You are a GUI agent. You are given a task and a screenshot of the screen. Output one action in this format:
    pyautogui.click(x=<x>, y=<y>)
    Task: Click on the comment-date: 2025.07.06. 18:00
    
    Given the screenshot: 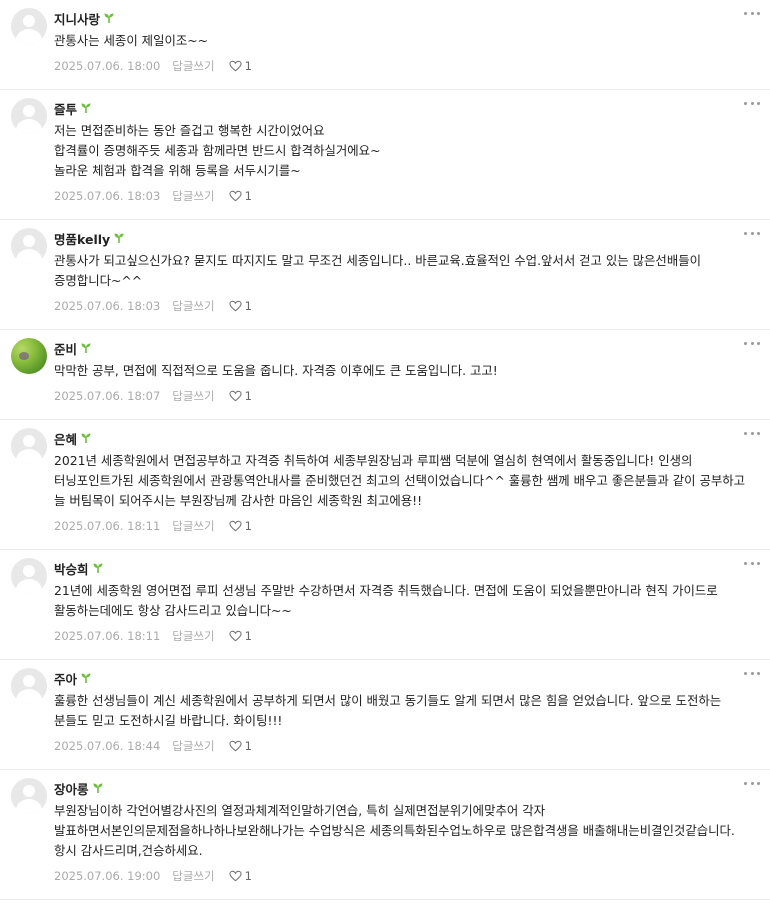 What is the action you would take?
    pyautogui.click(x=107, y=66)
    